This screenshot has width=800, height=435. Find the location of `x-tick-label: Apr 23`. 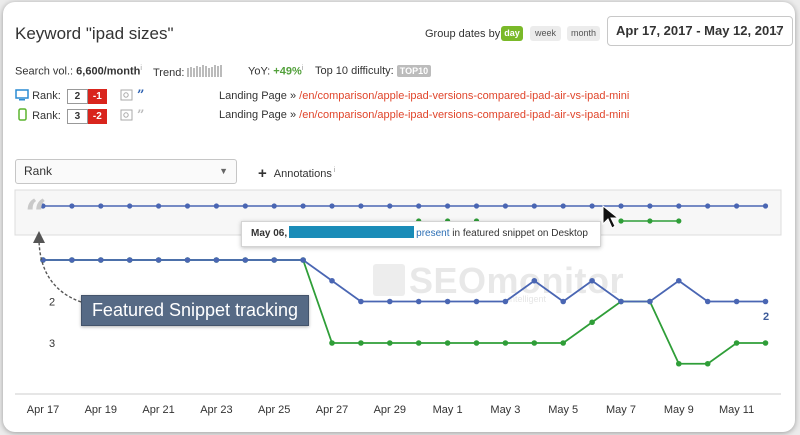

x-tick-label: Apr 23 is located at coordinates (216, 410).